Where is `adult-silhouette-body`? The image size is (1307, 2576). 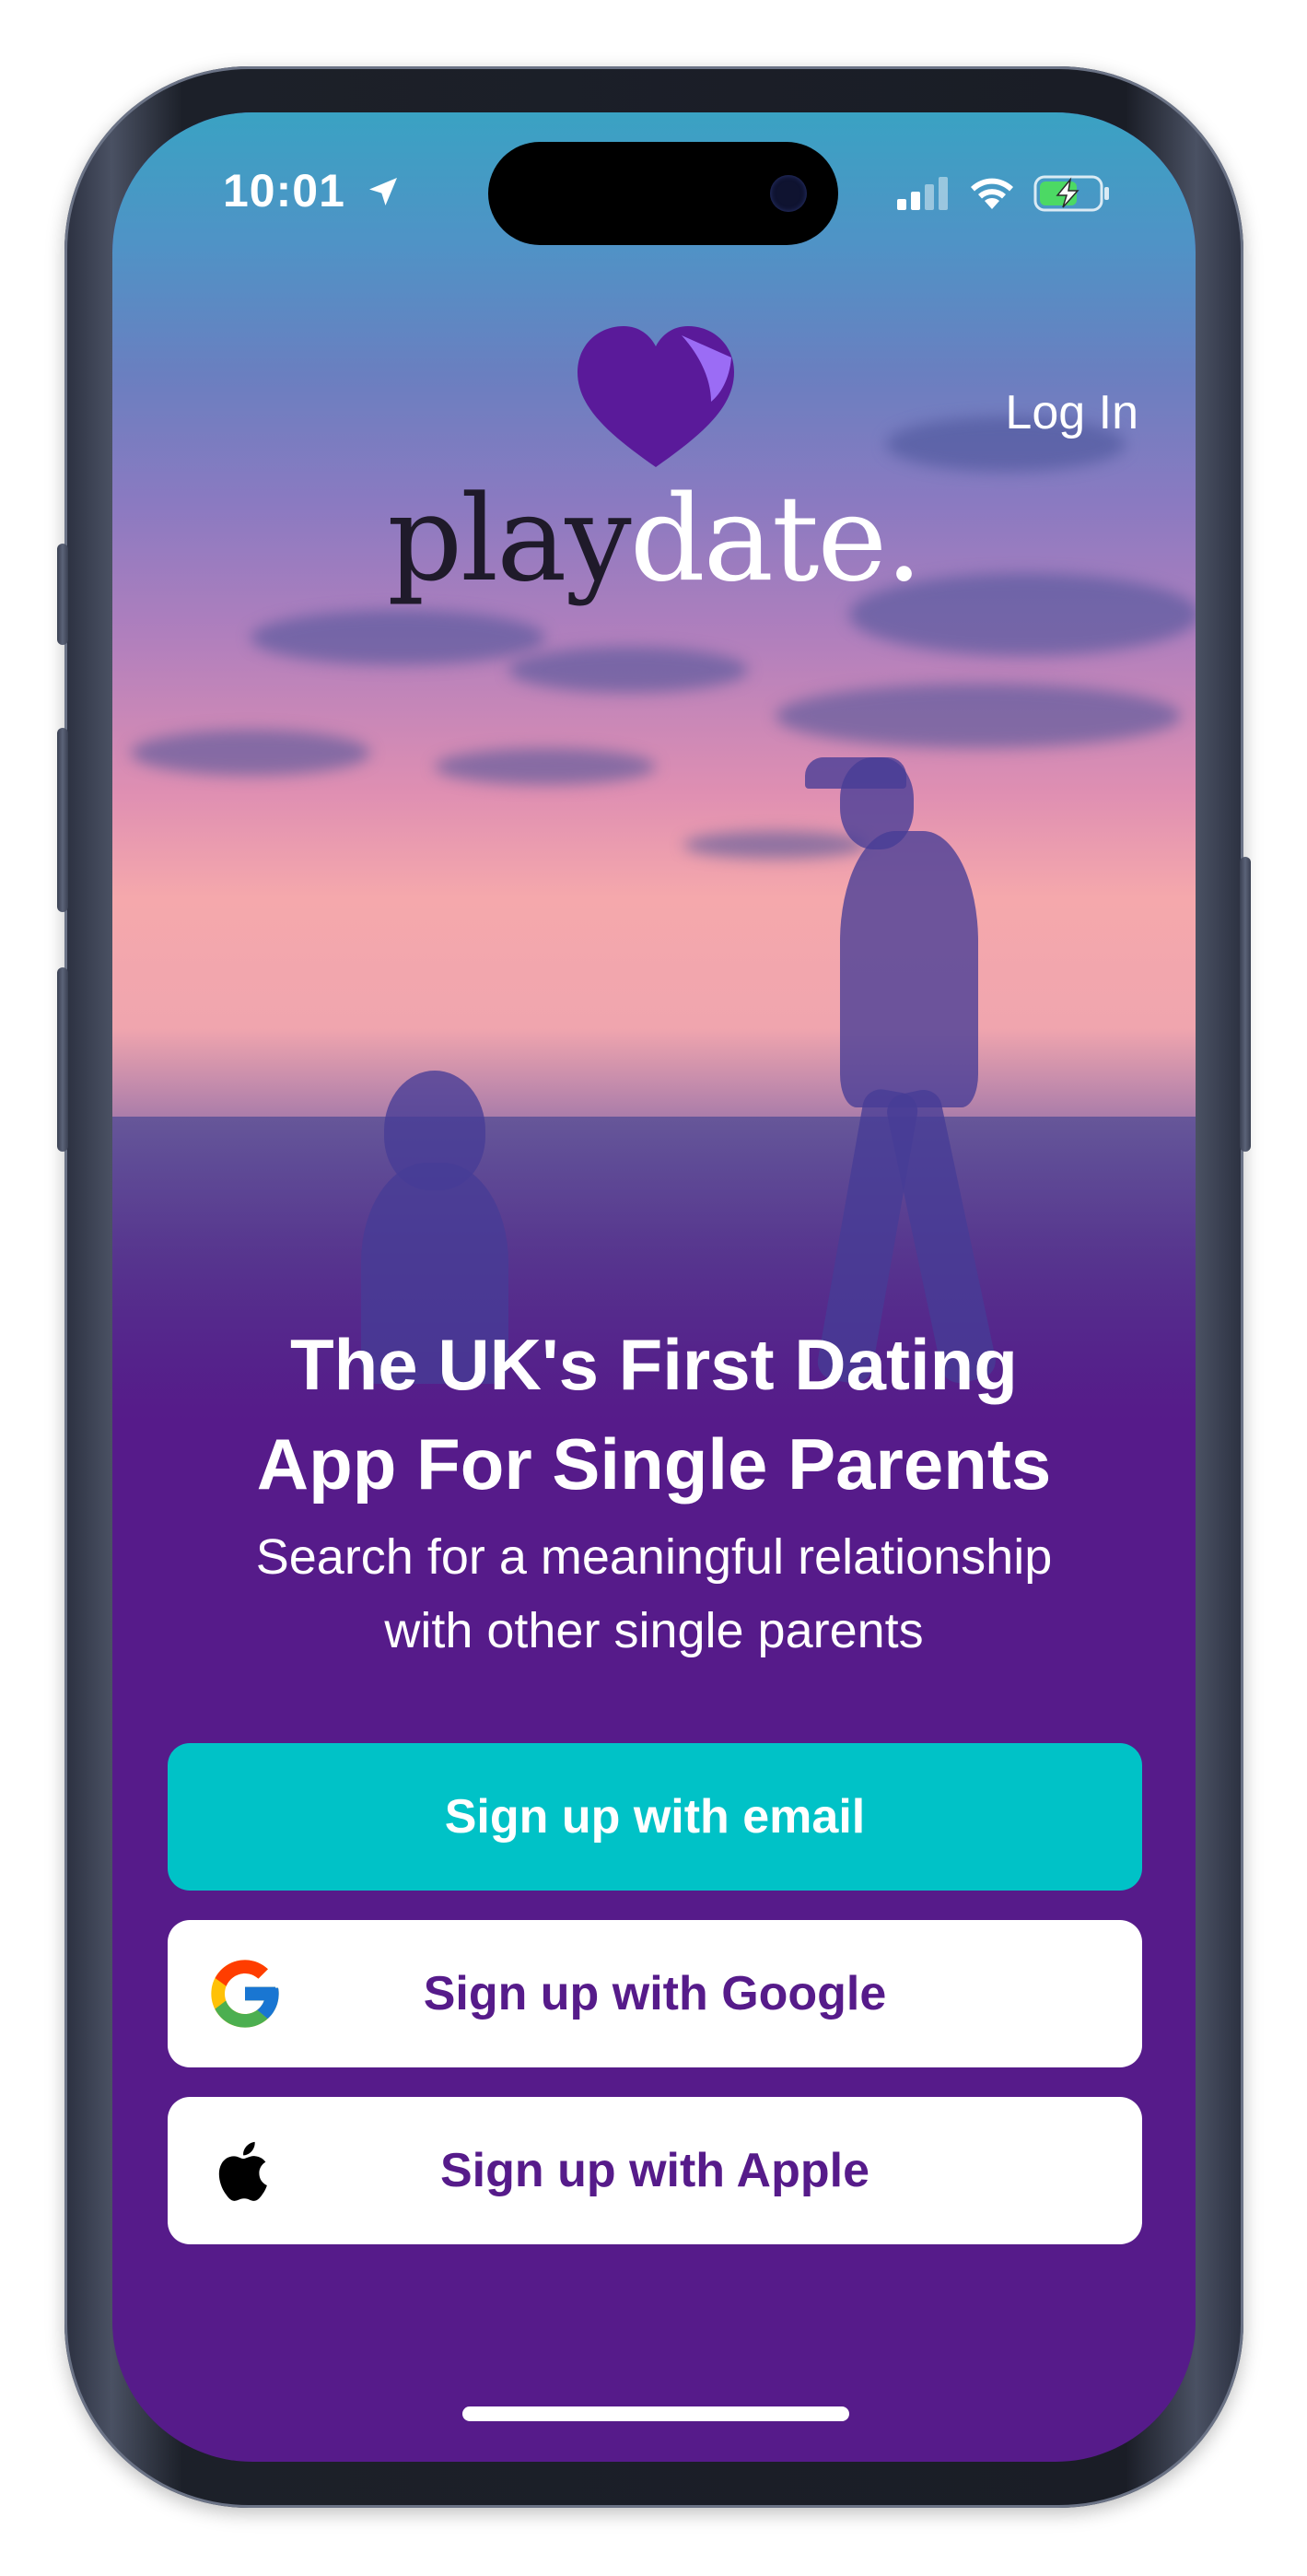
adult-silhouette-body is located at coordinates (909, 969).